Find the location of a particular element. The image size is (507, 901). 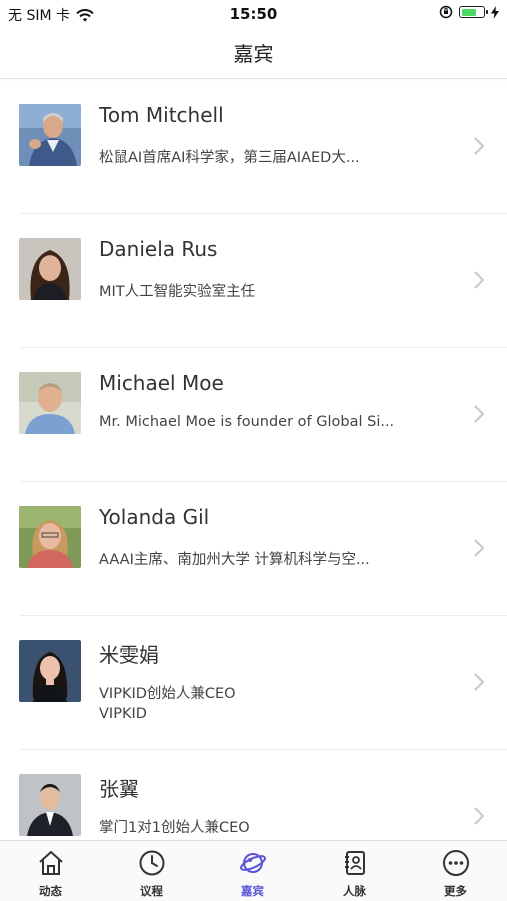

status-time: 15:50 is located at coordinates (253, 14).